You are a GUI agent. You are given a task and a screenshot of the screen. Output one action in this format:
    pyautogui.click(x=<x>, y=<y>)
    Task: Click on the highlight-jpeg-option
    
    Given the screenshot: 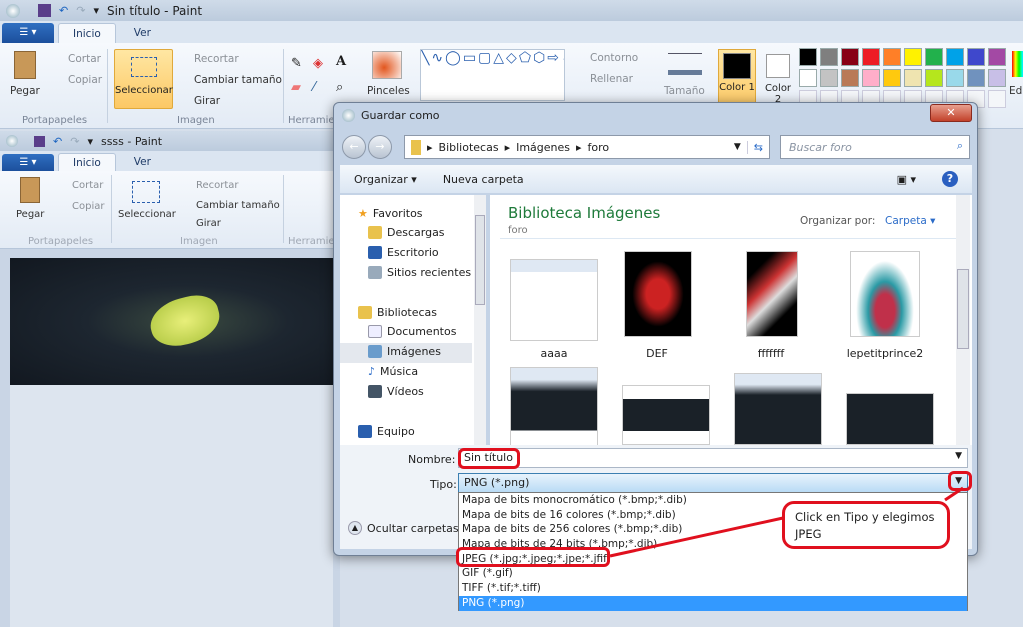 What is the action you would take?
    pyautogui.click(x=533, y=557)
    